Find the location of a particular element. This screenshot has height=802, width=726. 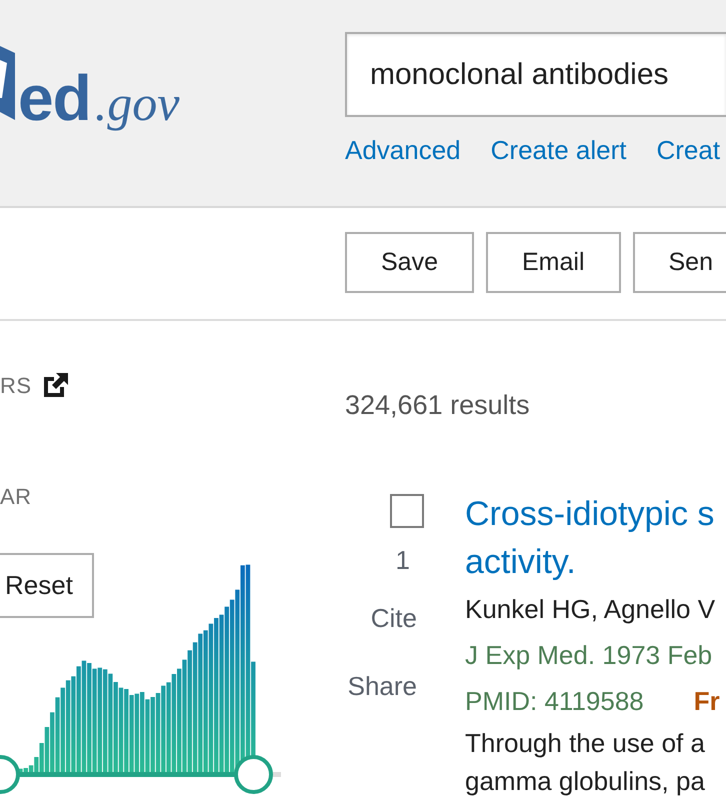

result-number: 1 is located at coordinates (403, 560).